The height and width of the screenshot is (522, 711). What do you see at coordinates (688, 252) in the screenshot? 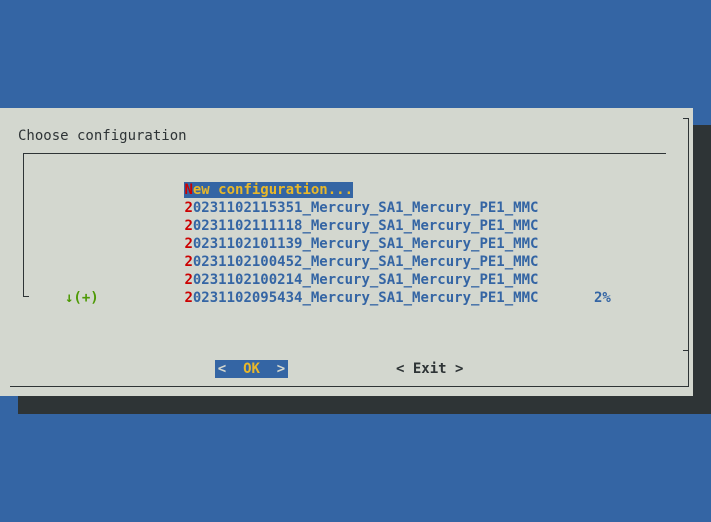
I see `dialog-frame-right` at bounding box center [688, 252].